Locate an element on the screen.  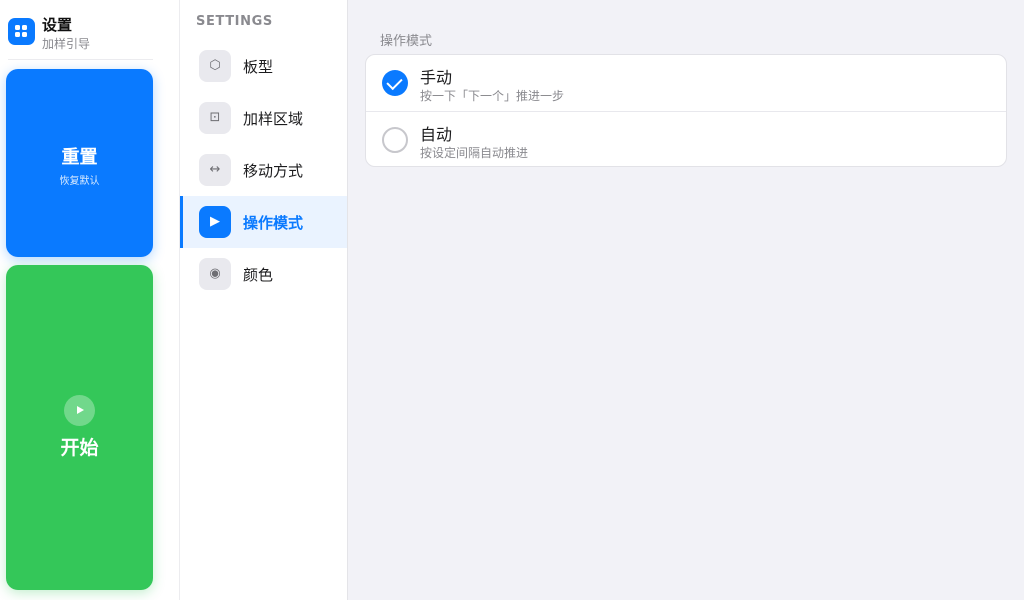
hexagon-icon: ⬡ is located at coordinates (215, 66).